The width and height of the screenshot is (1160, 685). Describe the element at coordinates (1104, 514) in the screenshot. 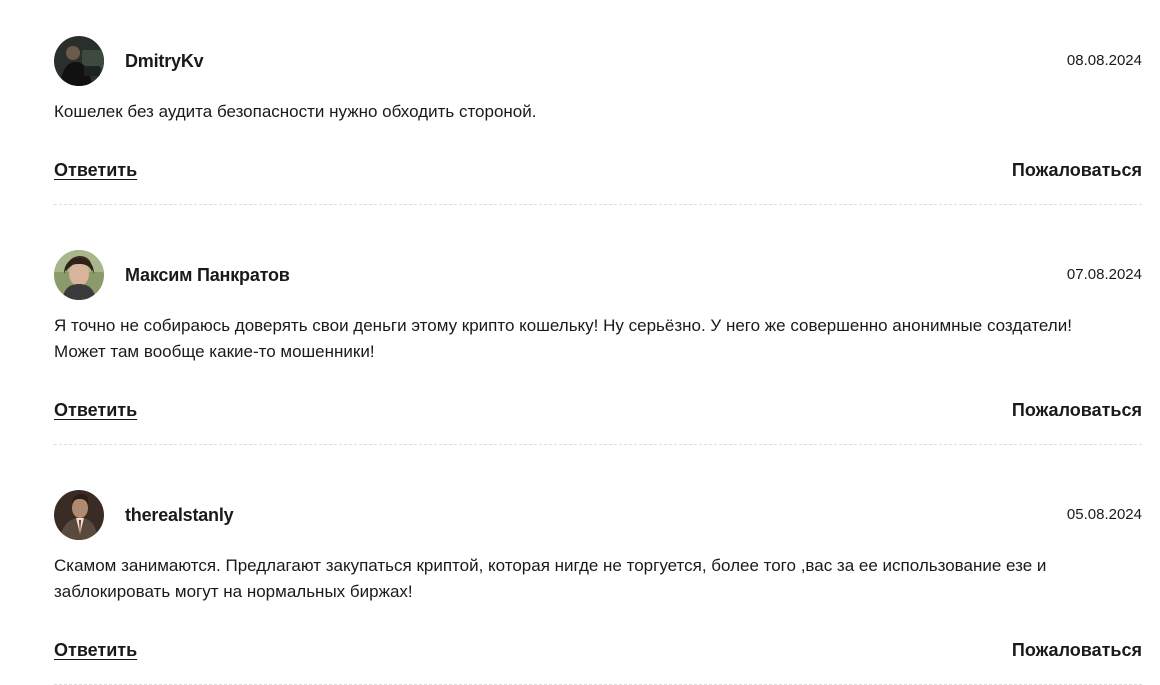

I see `comment-date: 05.08.2024` at that location.